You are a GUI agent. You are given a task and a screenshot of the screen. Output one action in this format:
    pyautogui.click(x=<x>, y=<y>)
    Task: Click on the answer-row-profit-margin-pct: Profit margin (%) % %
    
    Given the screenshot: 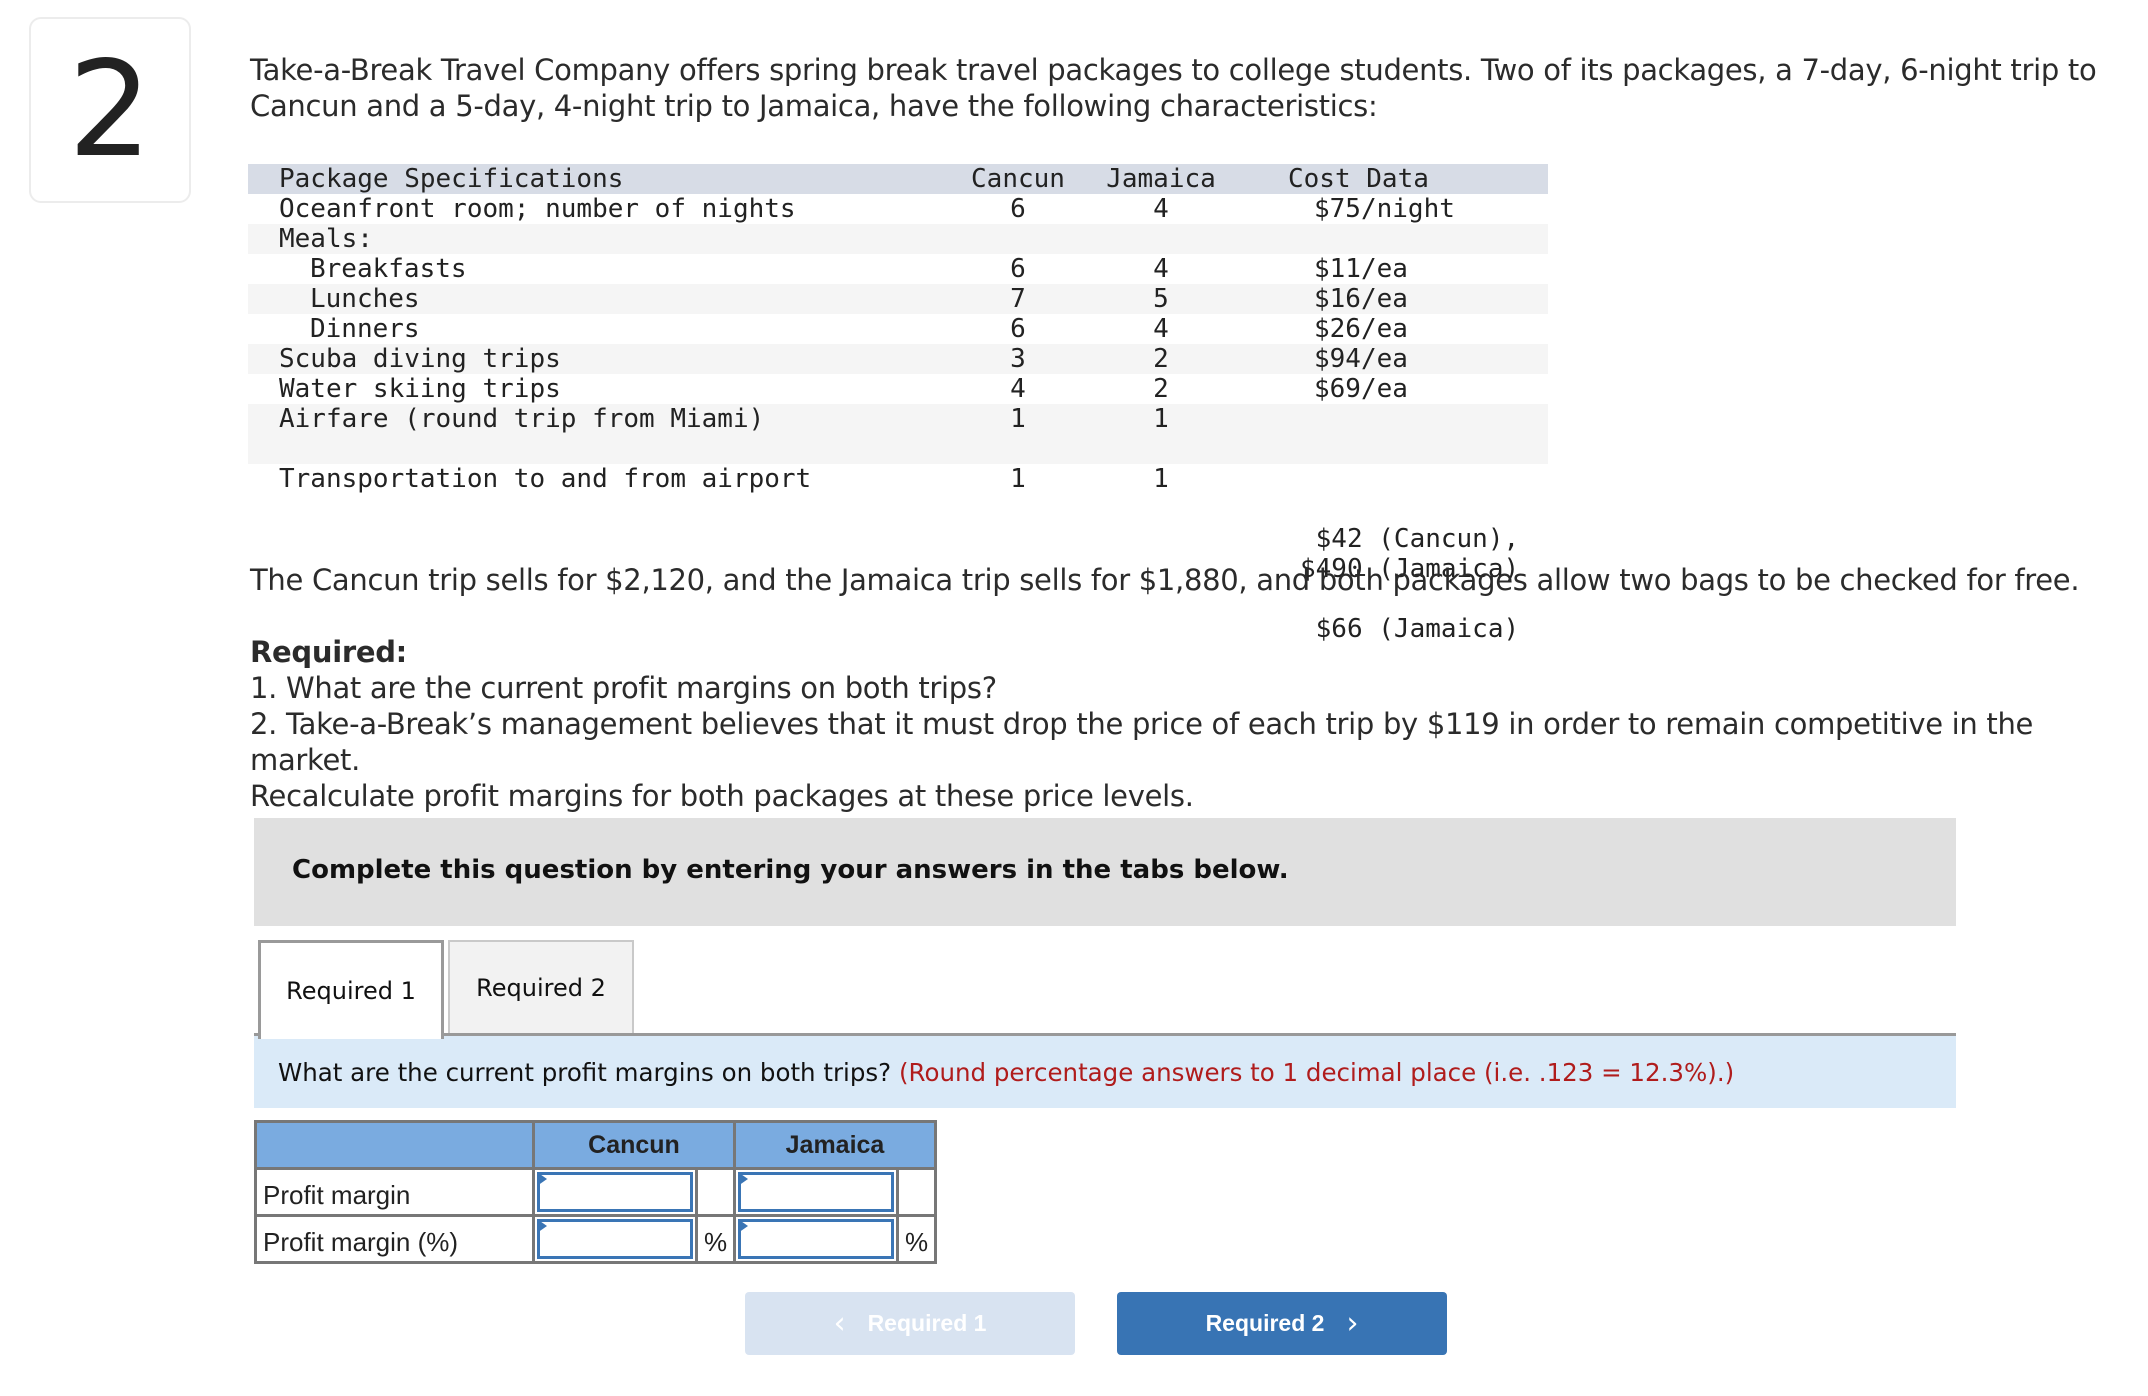 What is the action you would take?
    pyautogui.click(x=595, y=1239)
    